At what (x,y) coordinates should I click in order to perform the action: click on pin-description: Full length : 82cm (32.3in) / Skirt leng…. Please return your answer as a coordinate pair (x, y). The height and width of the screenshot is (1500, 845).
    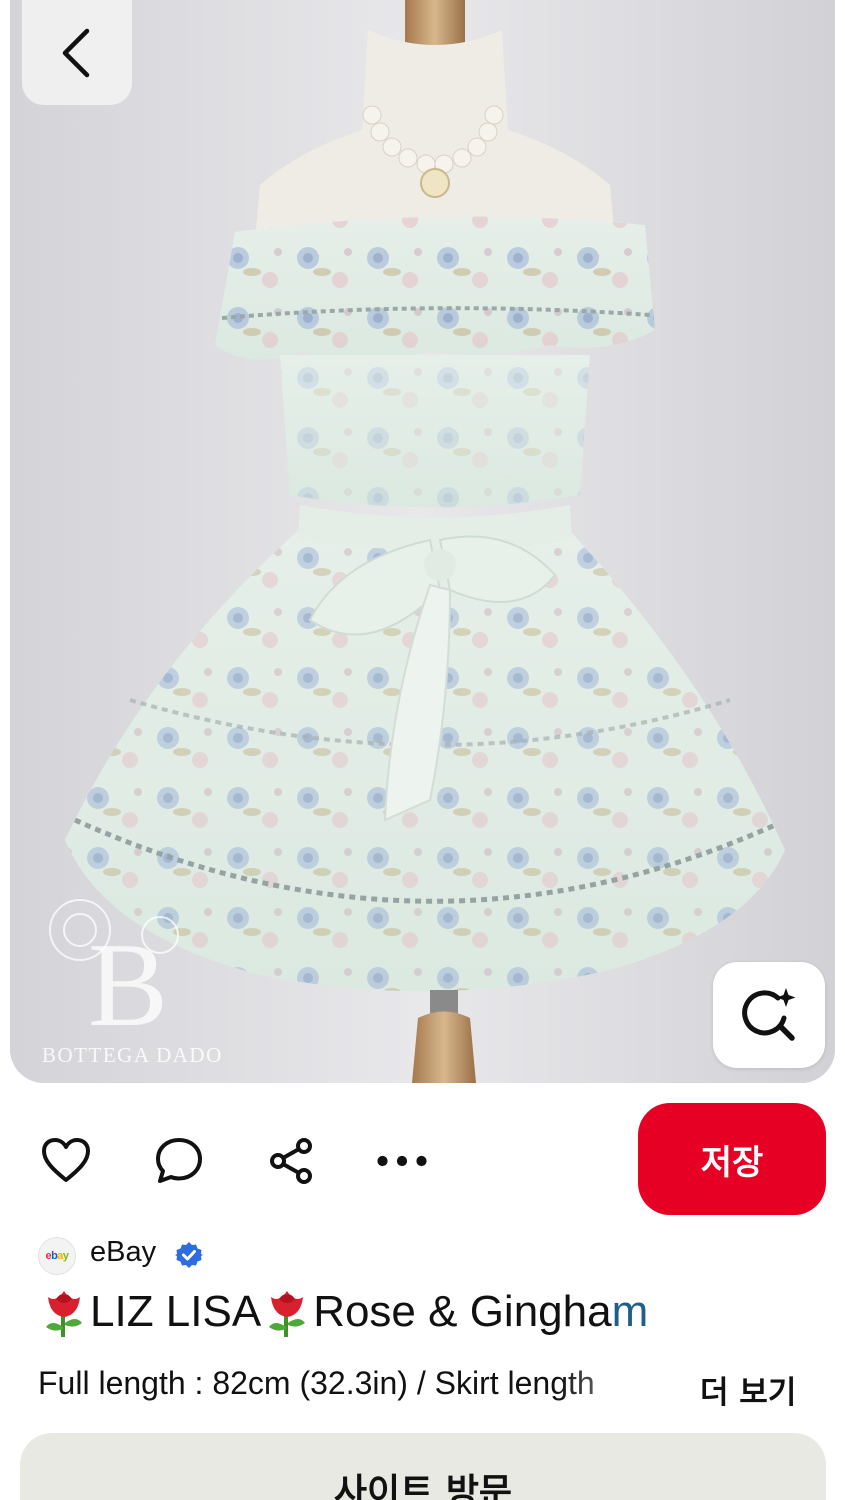
    Looking at the image, I should click on (316, 1383).